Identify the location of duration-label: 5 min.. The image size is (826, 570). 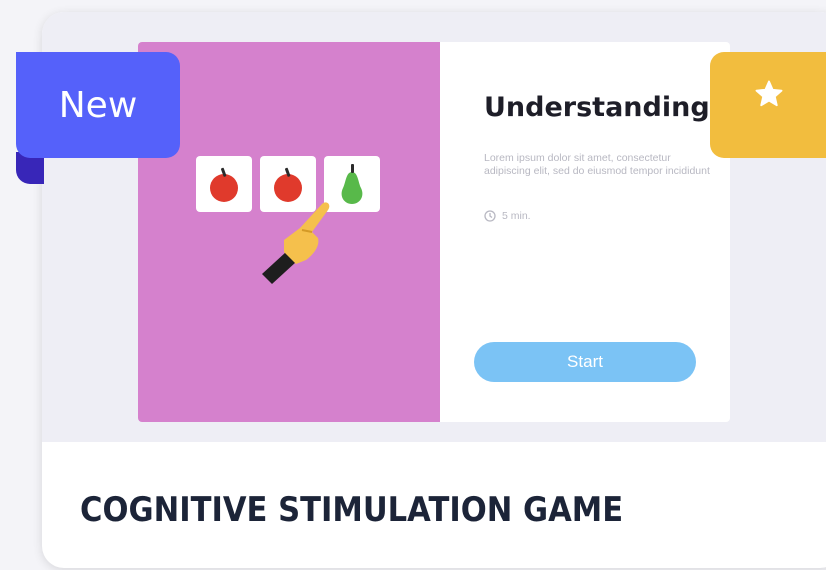
(516, 216).